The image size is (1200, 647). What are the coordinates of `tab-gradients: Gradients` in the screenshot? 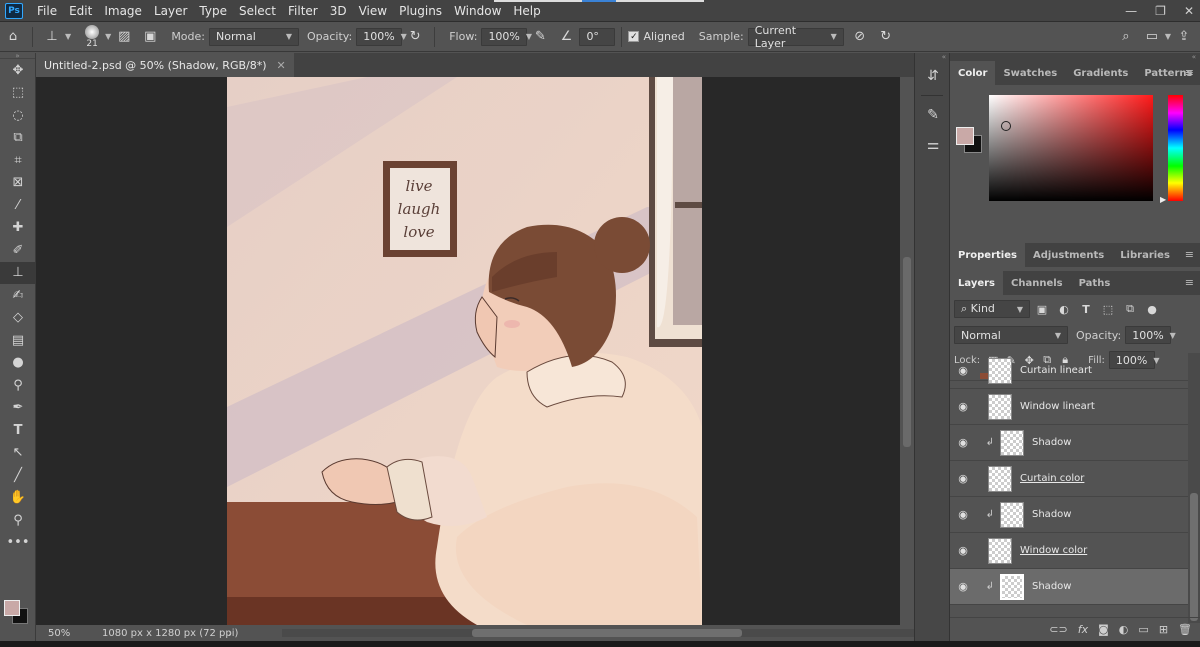 It's located at (1100, 73).